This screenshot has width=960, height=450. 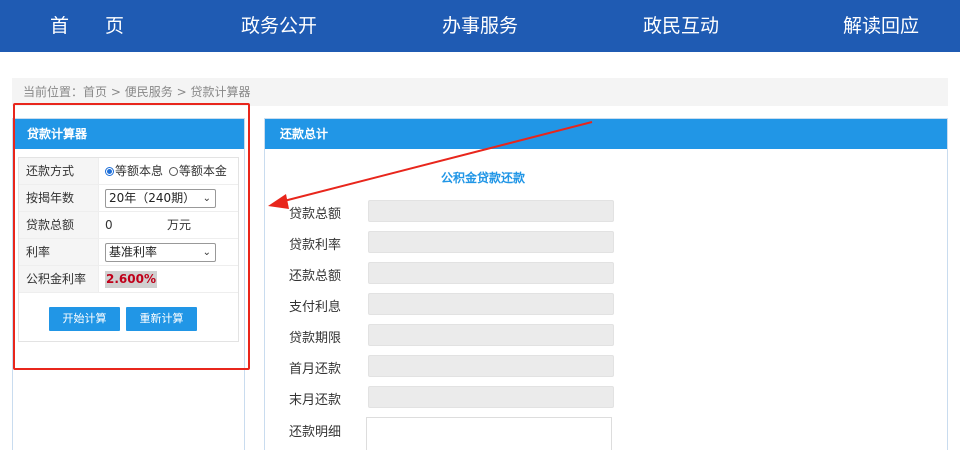 What do you see at coordinates (483, 178) in the screenshot?
I see `result-subtitle: 公积金贷款还款` at bounding box center [483, 178].